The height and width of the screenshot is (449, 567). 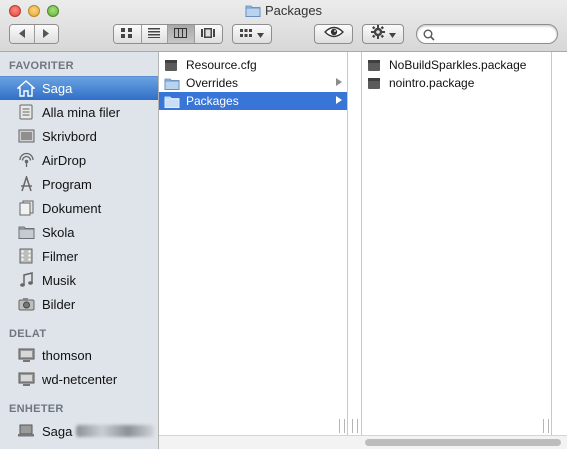 What do you see at coordinates (172, 65) in the screenshot?
I see `file-icon` at bounding box center [172, 65].